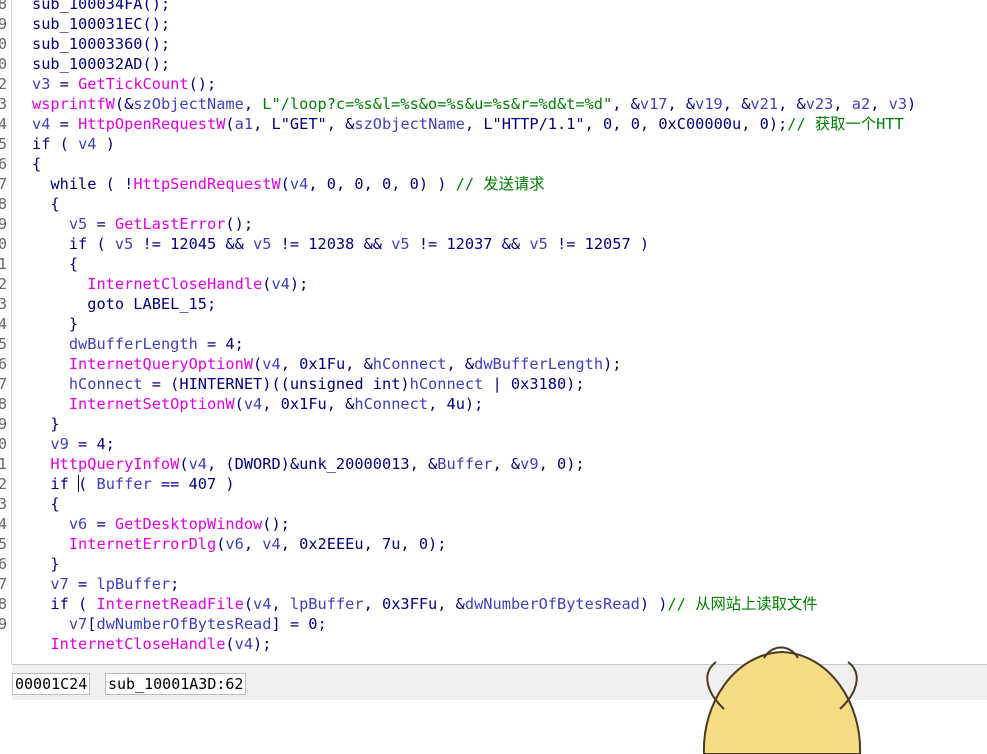 The height and width of the screenshot is (754, 987). What do you see at coordinates (142, 544) in the screenshot?
I see `code-token: InternetErrorDlg` at bounding box center [142, 544].